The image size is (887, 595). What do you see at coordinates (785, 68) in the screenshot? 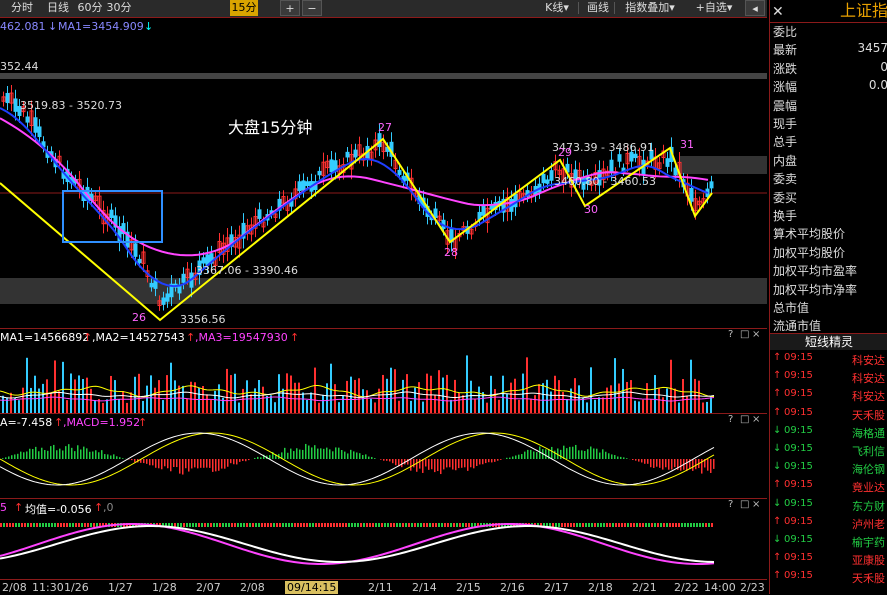
I see `quote-field-label: 涨跌` at bounding box center [785, 68].